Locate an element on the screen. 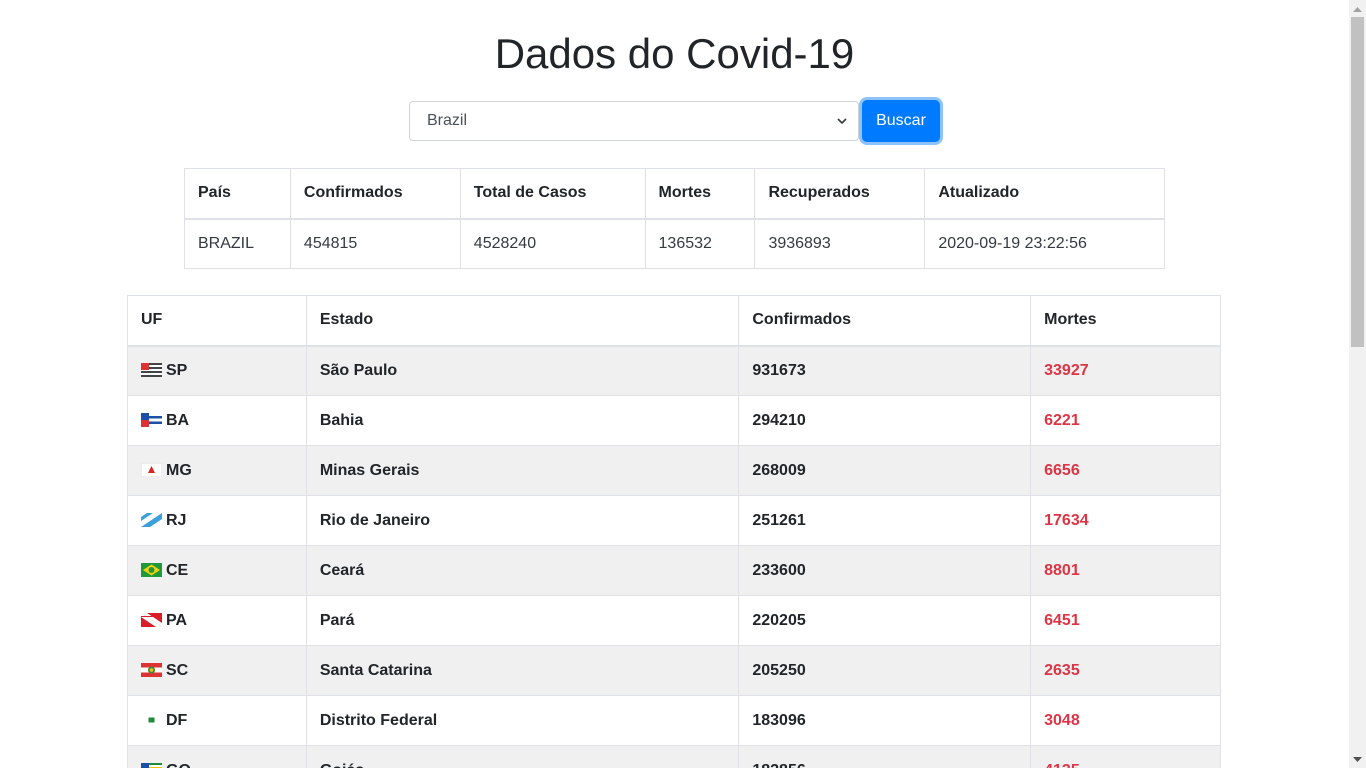 The image size is (1366, 768). cell-confirmados: 233600 is located at coordinates (885, 570).